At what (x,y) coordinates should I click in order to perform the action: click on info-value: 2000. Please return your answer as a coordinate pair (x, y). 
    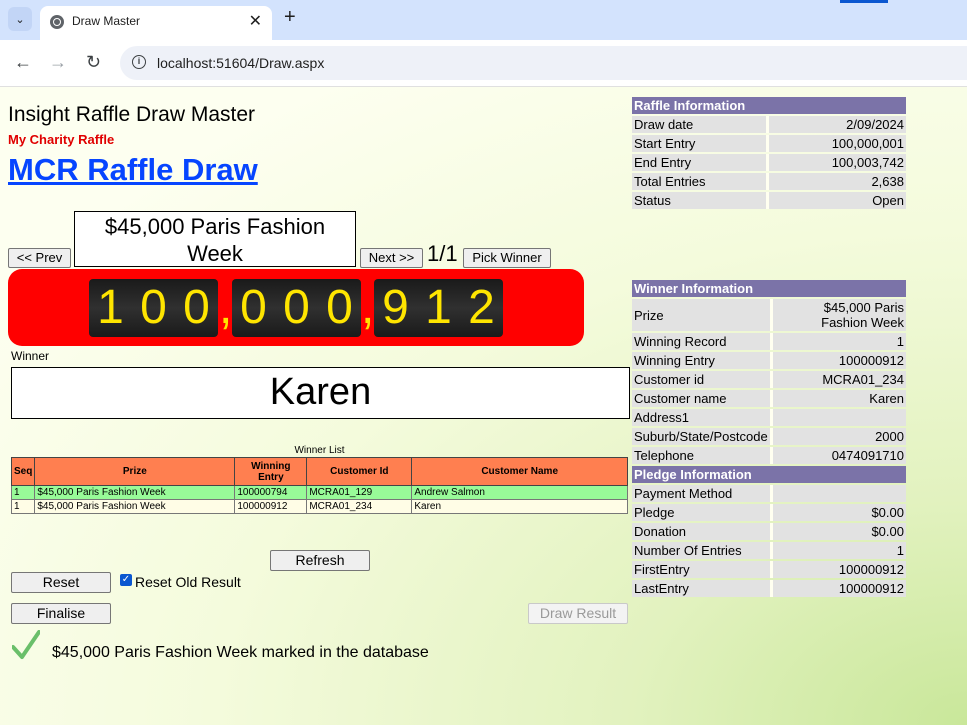
    Looking at the image, I should click on (838, 436).